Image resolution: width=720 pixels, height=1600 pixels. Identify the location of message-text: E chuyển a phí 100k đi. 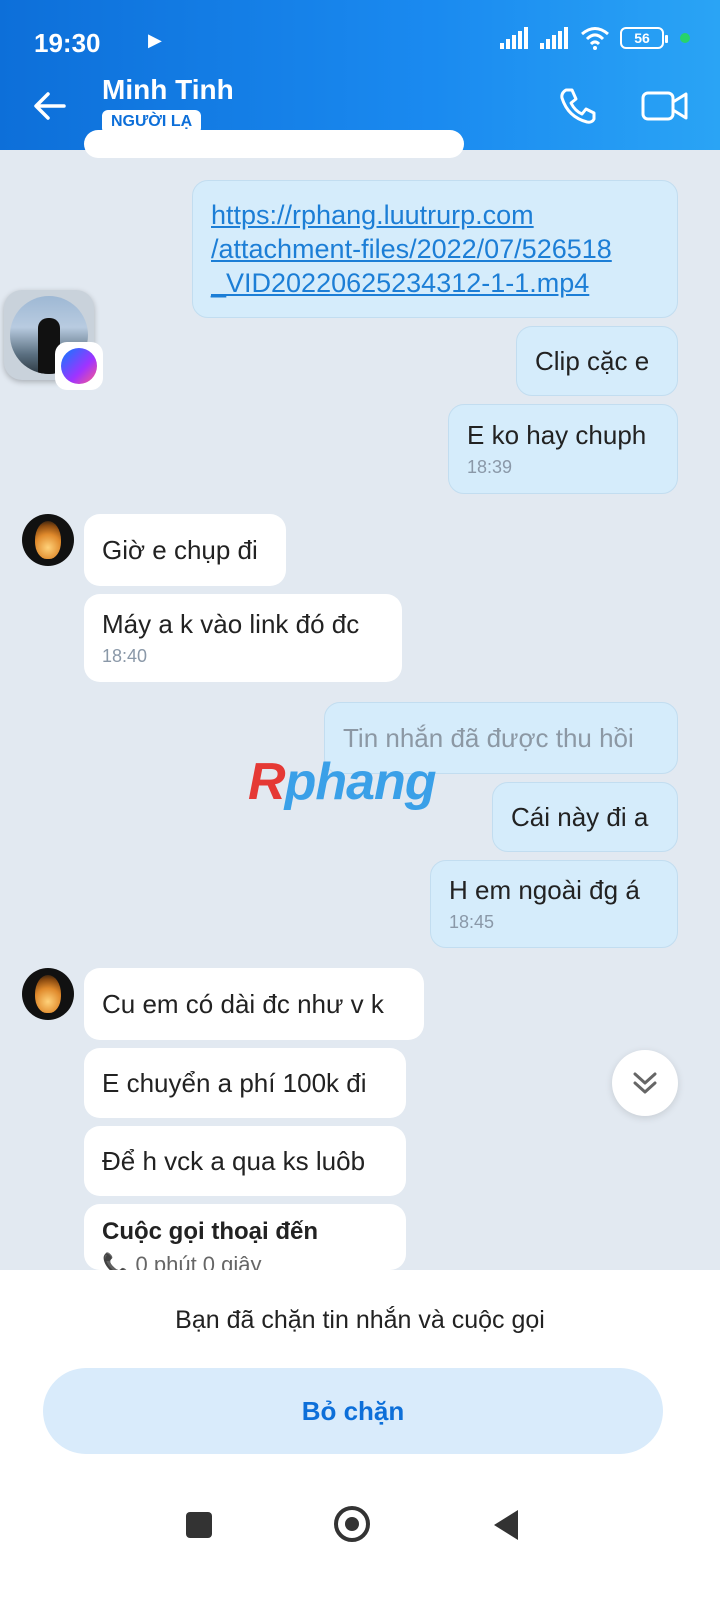
(234, 1082).